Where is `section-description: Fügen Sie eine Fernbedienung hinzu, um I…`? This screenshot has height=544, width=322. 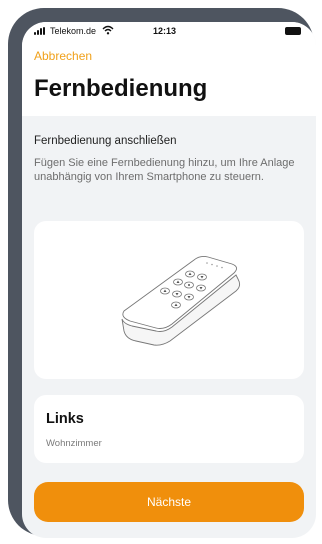 section-description: Fügen Sie eine Fernbedienung hinzu, um I… is located at coordinates (164, 170).